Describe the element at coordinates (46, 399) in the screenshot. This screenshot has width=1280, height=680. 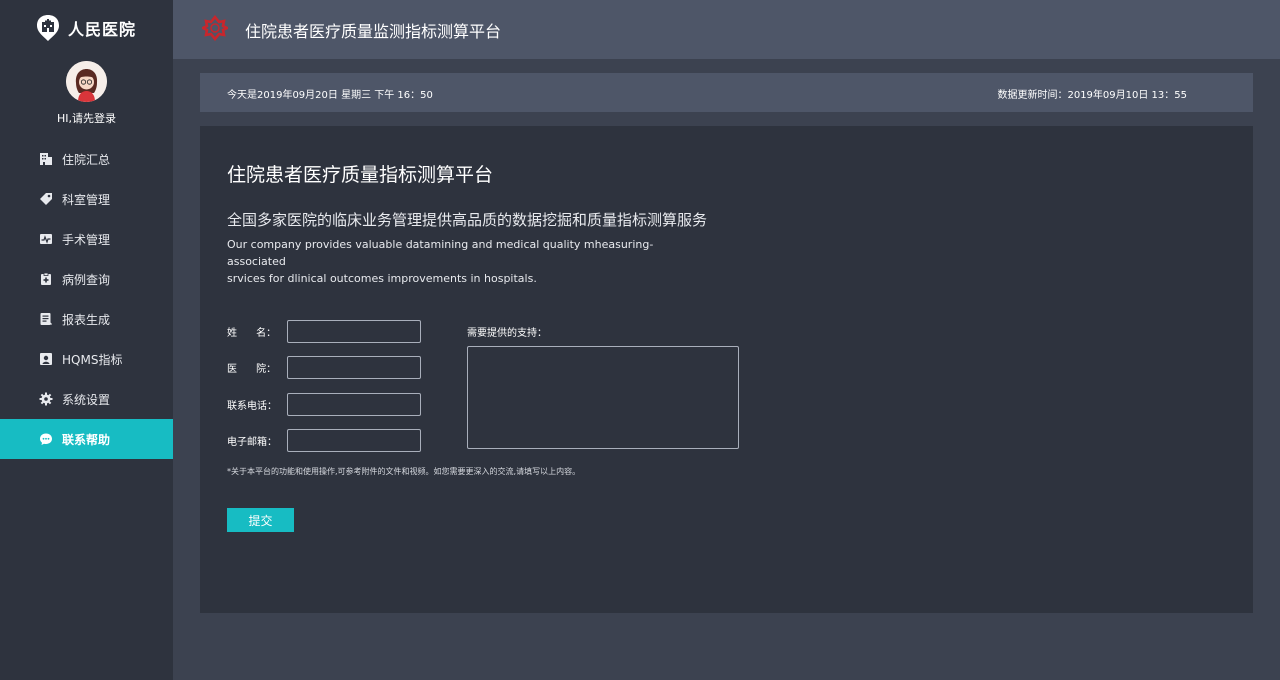
I see `gear-icon` at that location.